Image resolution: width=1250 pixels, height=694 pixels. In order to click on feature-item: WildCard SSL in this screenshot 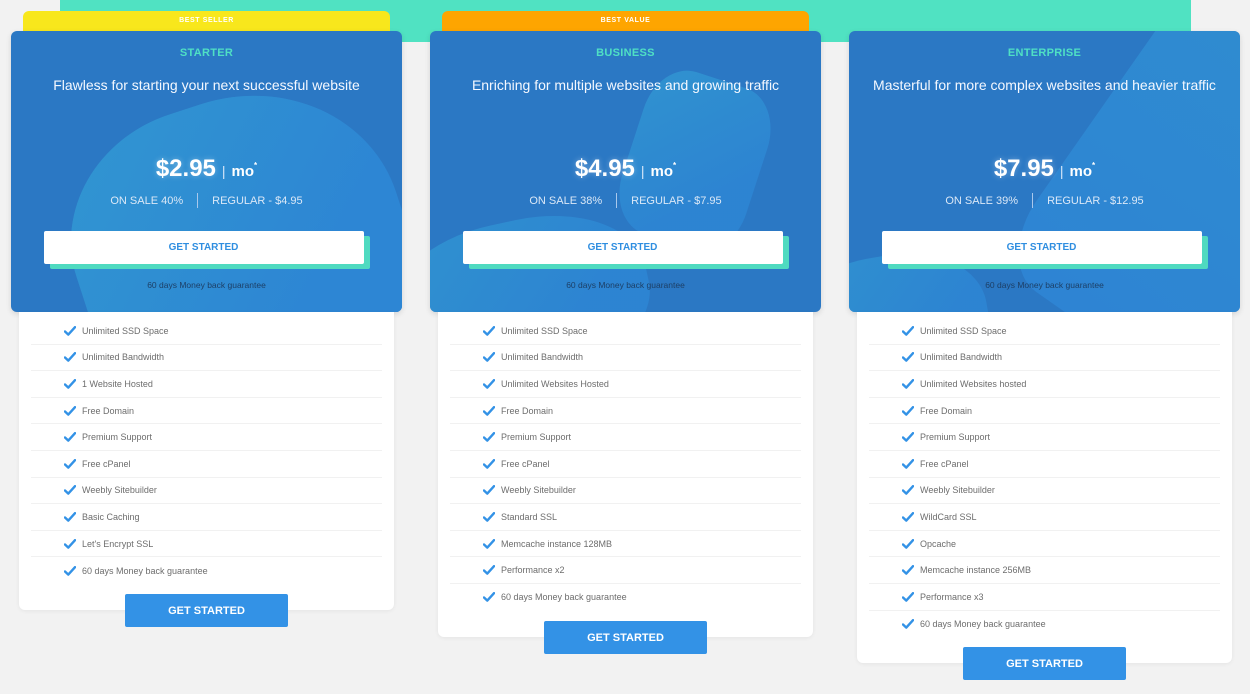, I will do `click(1044, 517)`.